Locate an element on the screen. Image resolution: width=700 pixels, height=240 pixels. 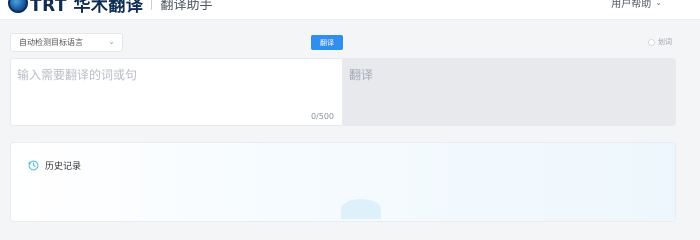
history-clock-icon is located at coordinates (33, 165).